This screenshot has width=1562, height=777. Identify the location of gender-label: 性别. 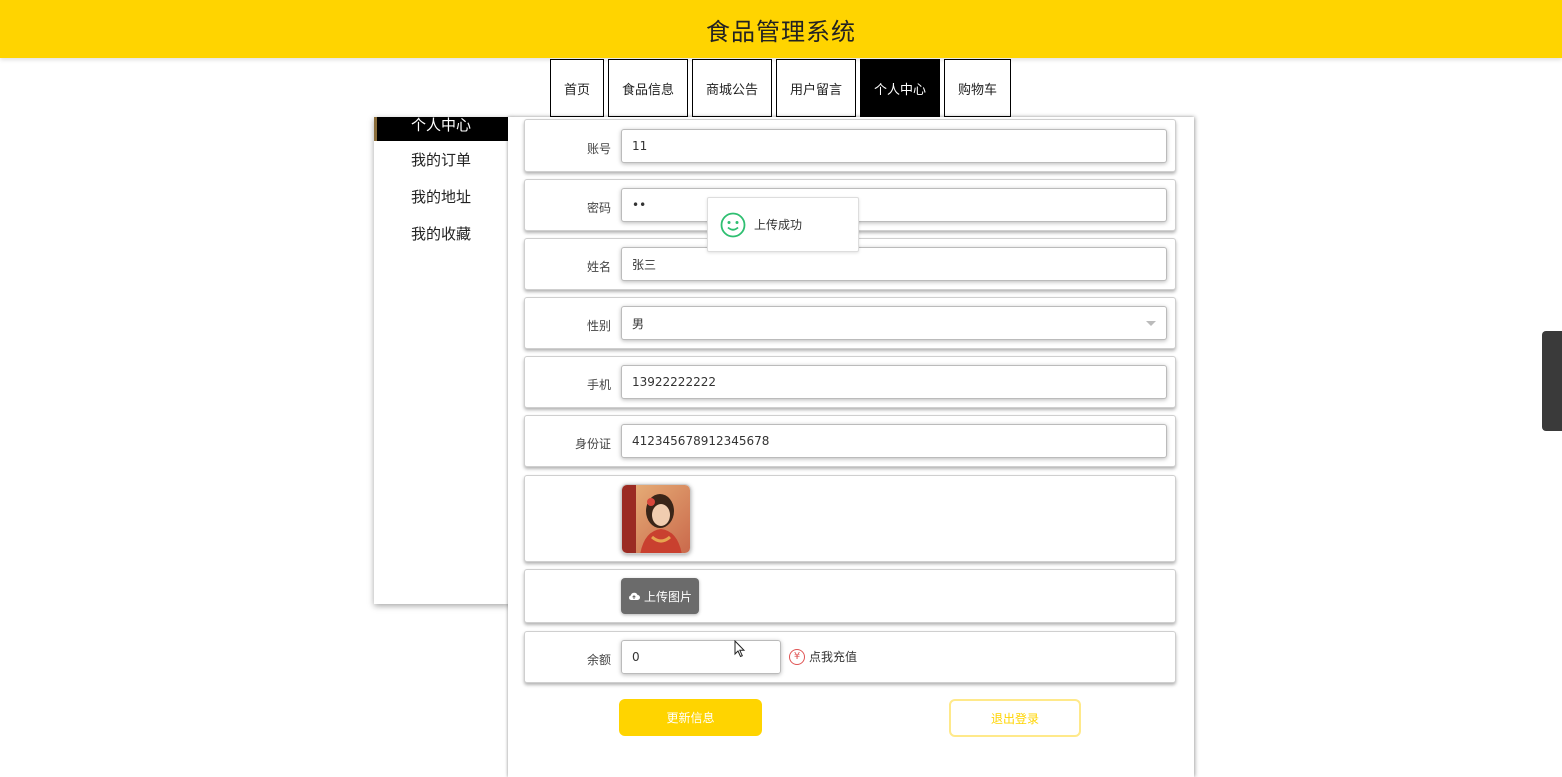
(598, 326).